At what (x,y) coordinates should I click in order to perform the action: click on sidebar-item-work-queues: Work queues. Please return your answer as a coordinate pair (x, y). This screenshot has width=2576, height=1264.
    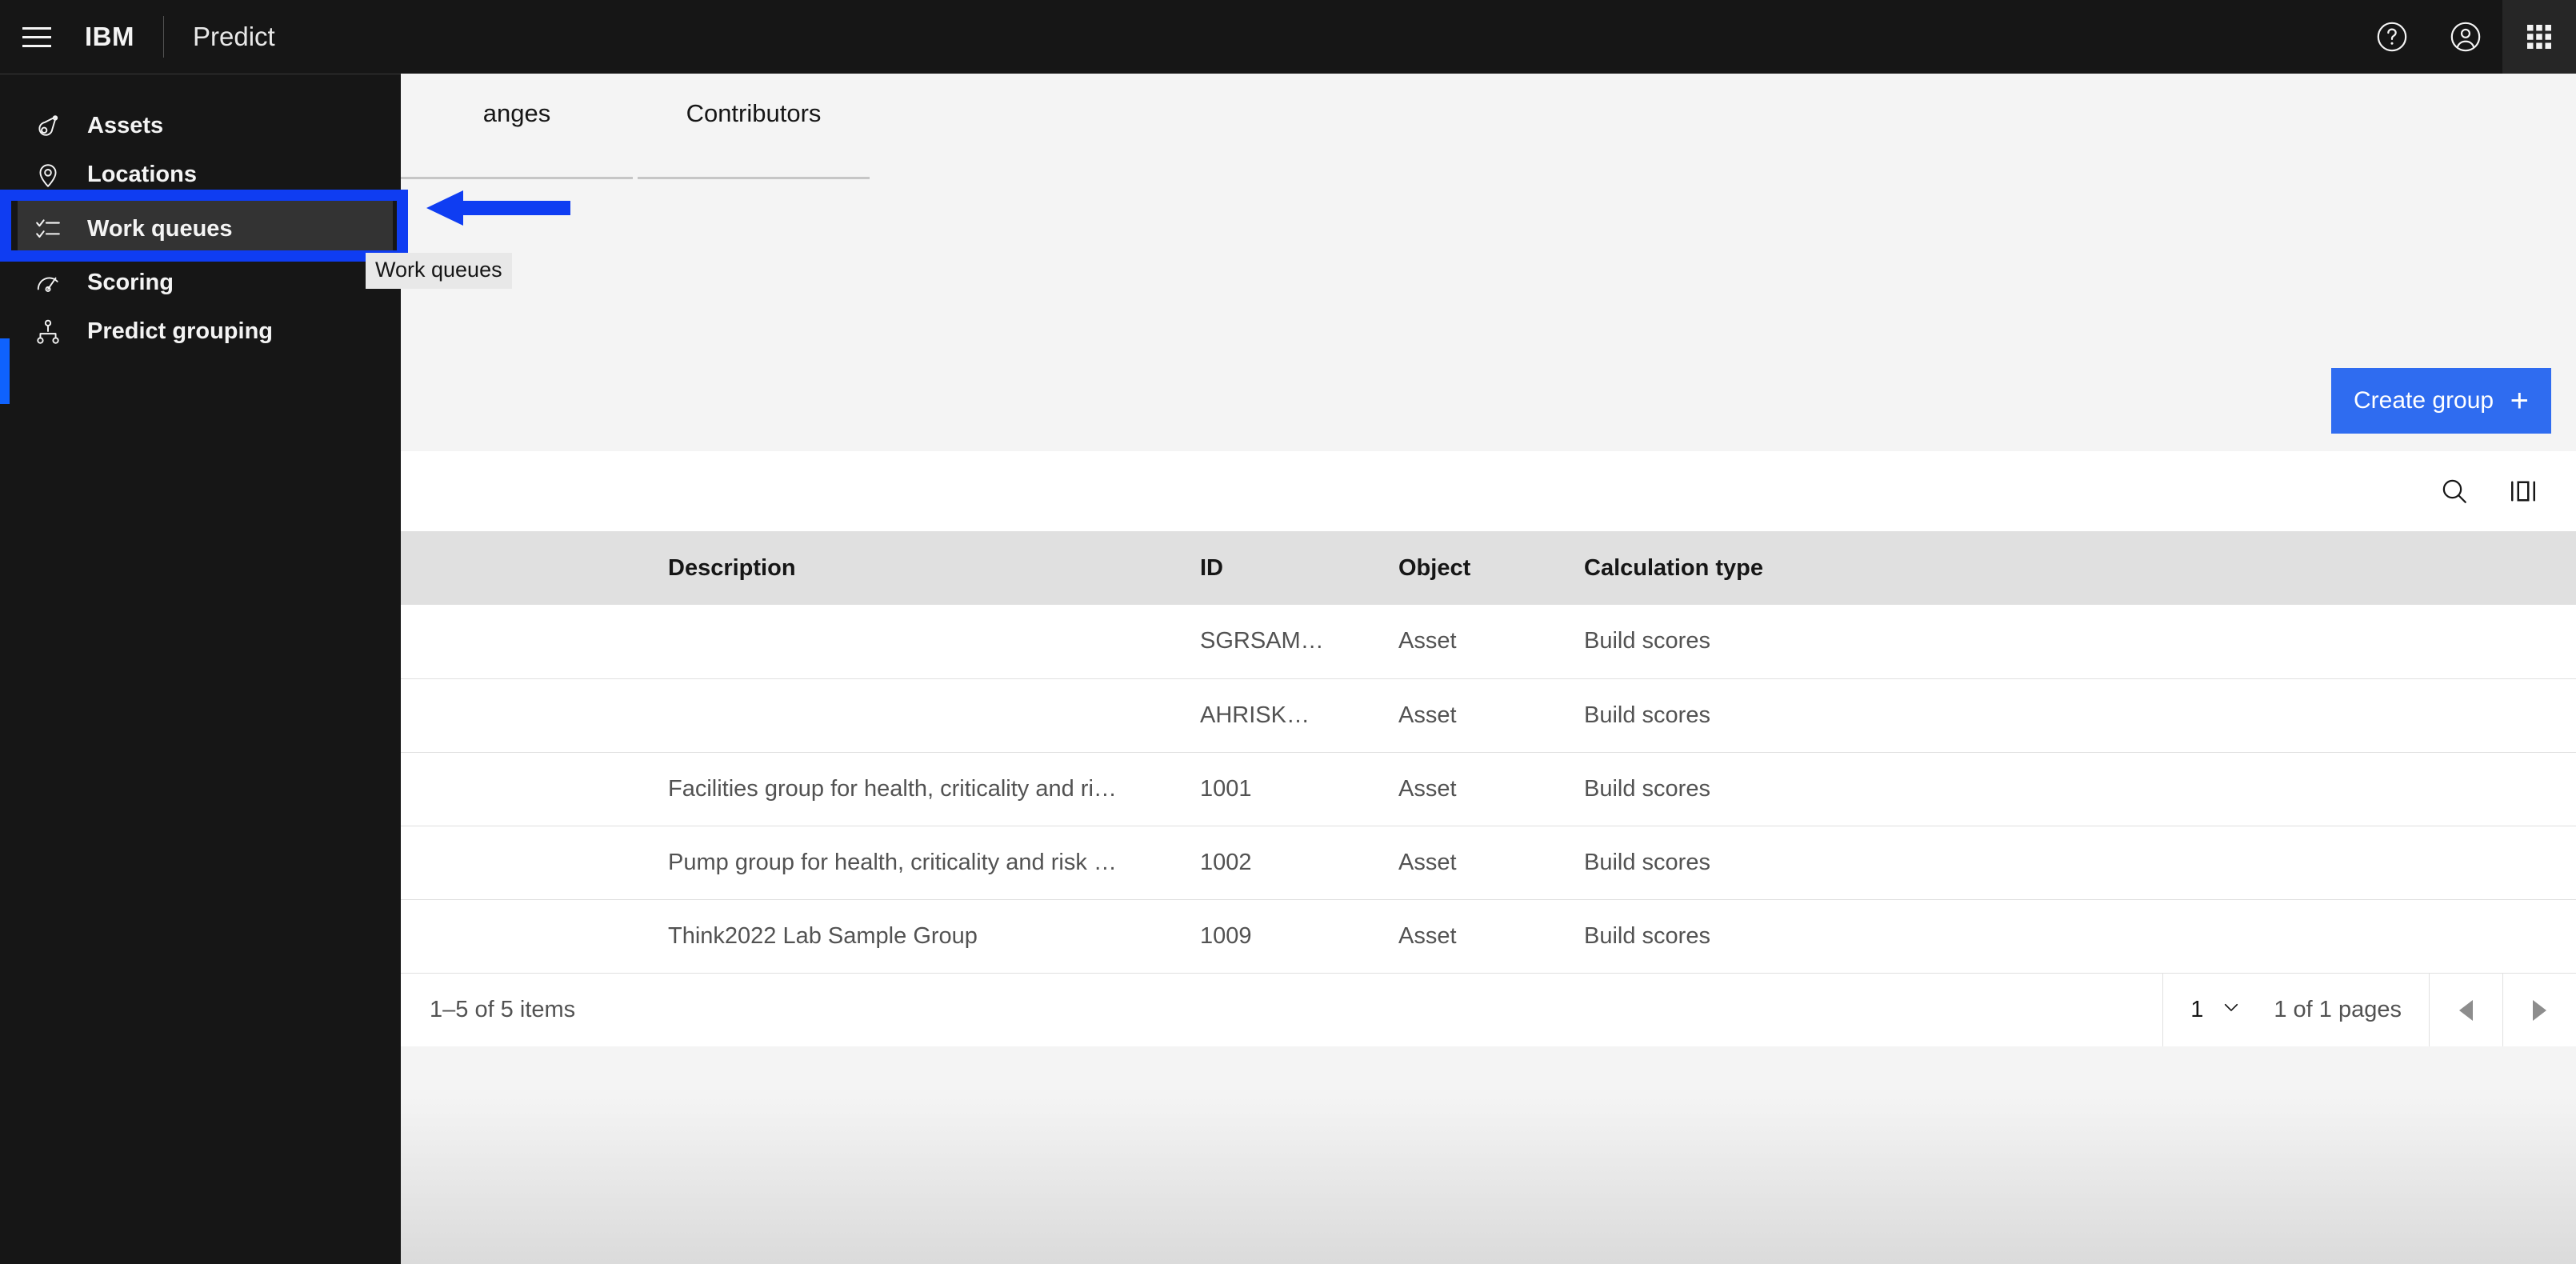
    Looking at the image, I should click on (205, 228).